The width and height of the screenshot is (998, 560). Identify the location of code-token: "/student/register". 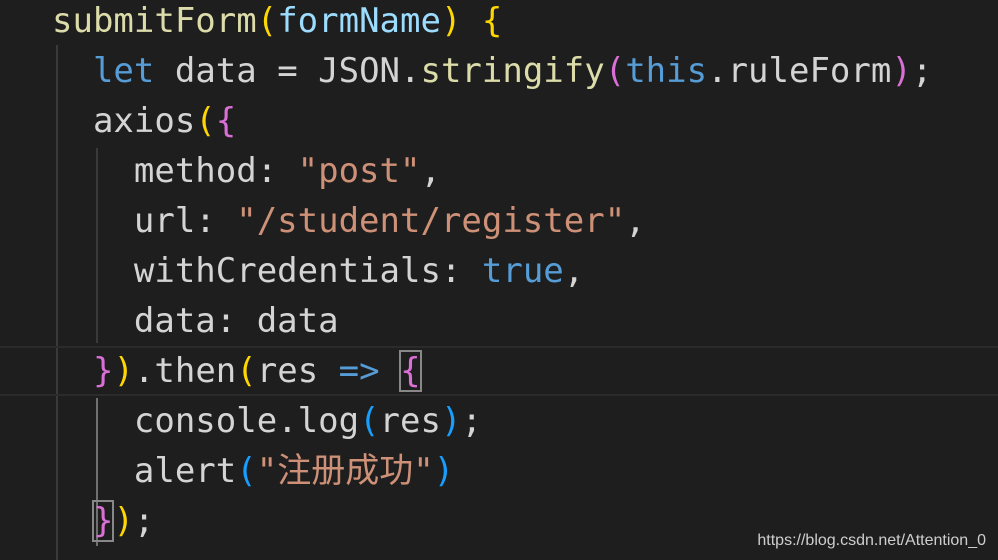
(431, 221).